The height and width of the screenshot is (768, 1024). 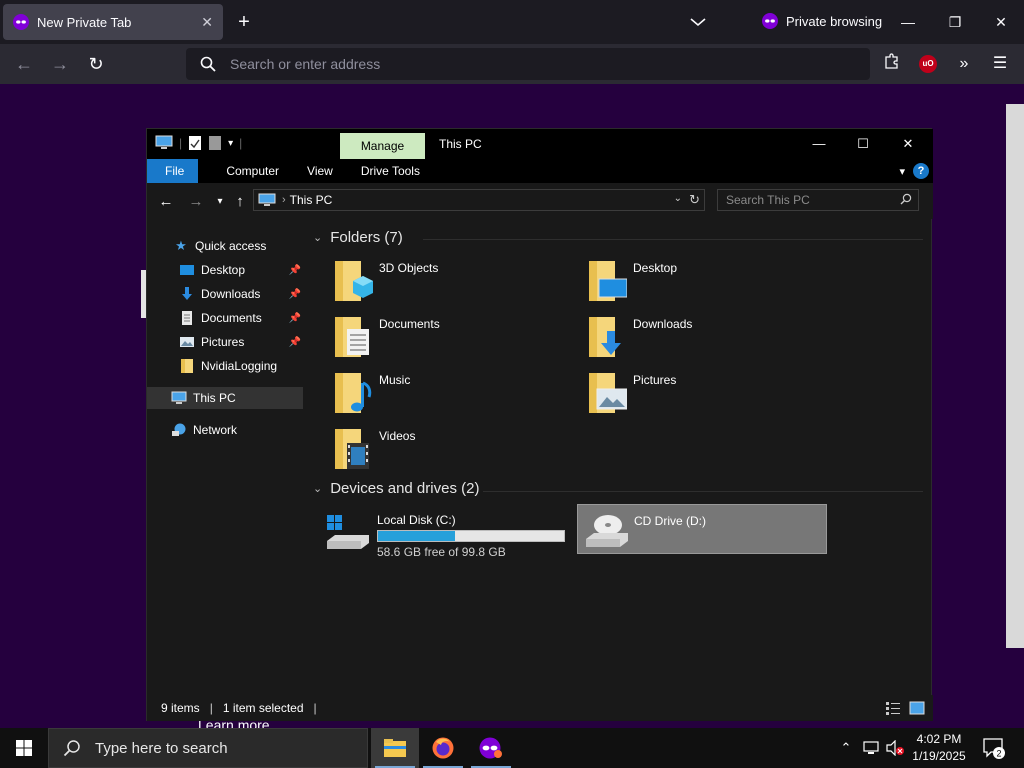 I want to click on address-dropdown-icon: ⌄, so click(x=678, y=198).